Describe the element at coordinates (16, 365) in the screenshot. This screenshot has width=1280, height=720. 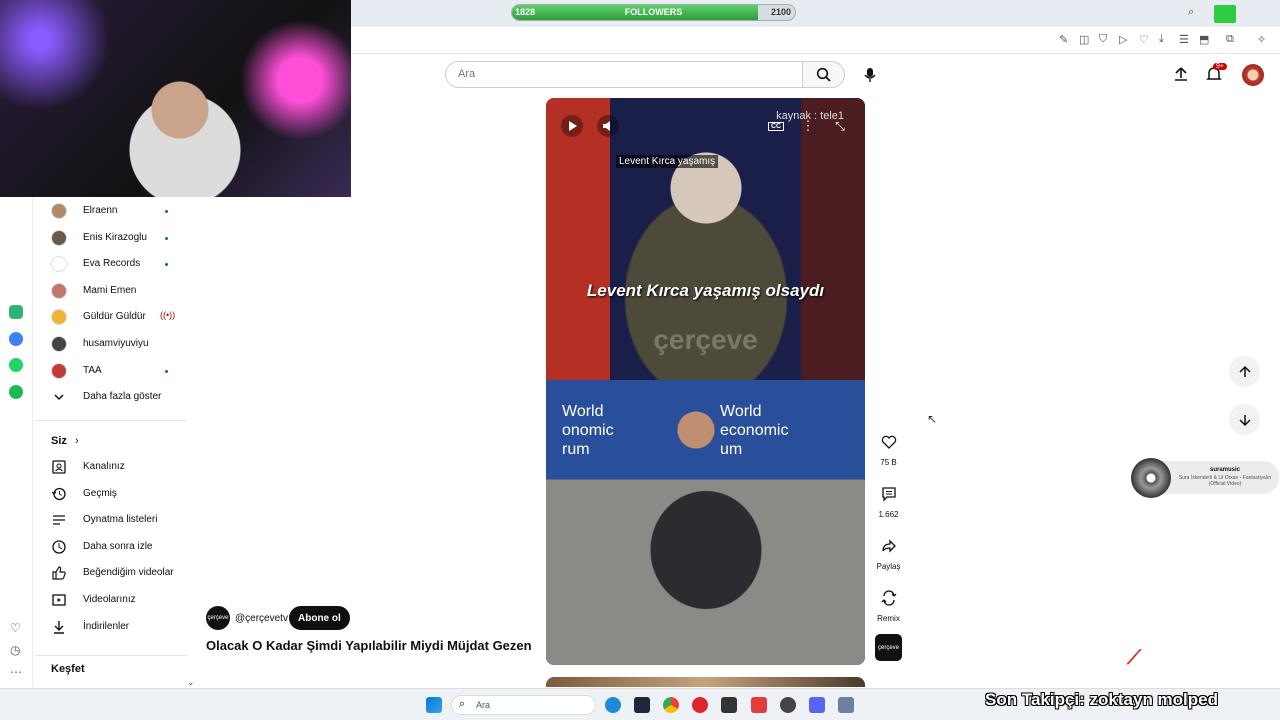
I see `whatsapp-icon` at that location.